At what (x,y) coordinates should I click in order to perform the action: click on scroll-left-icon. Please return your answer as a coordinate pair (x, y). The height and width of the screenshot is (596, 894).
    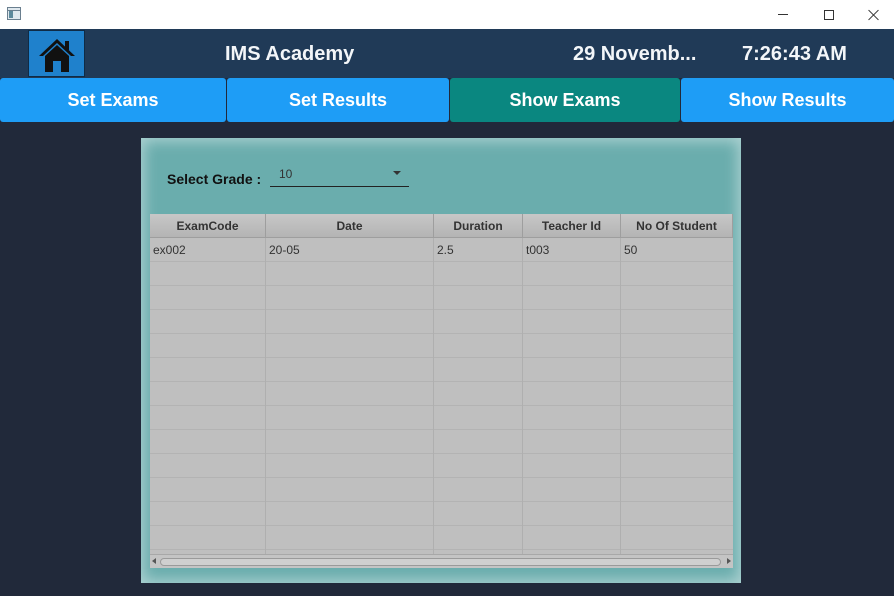
    Looking at the image, I should click on (154, 561).